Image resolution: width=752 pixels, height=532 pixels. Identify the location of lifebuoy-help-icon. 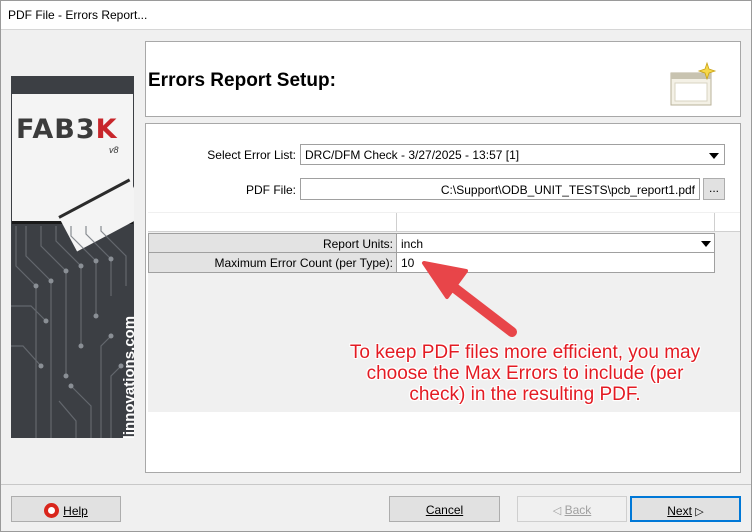
(52, 510).